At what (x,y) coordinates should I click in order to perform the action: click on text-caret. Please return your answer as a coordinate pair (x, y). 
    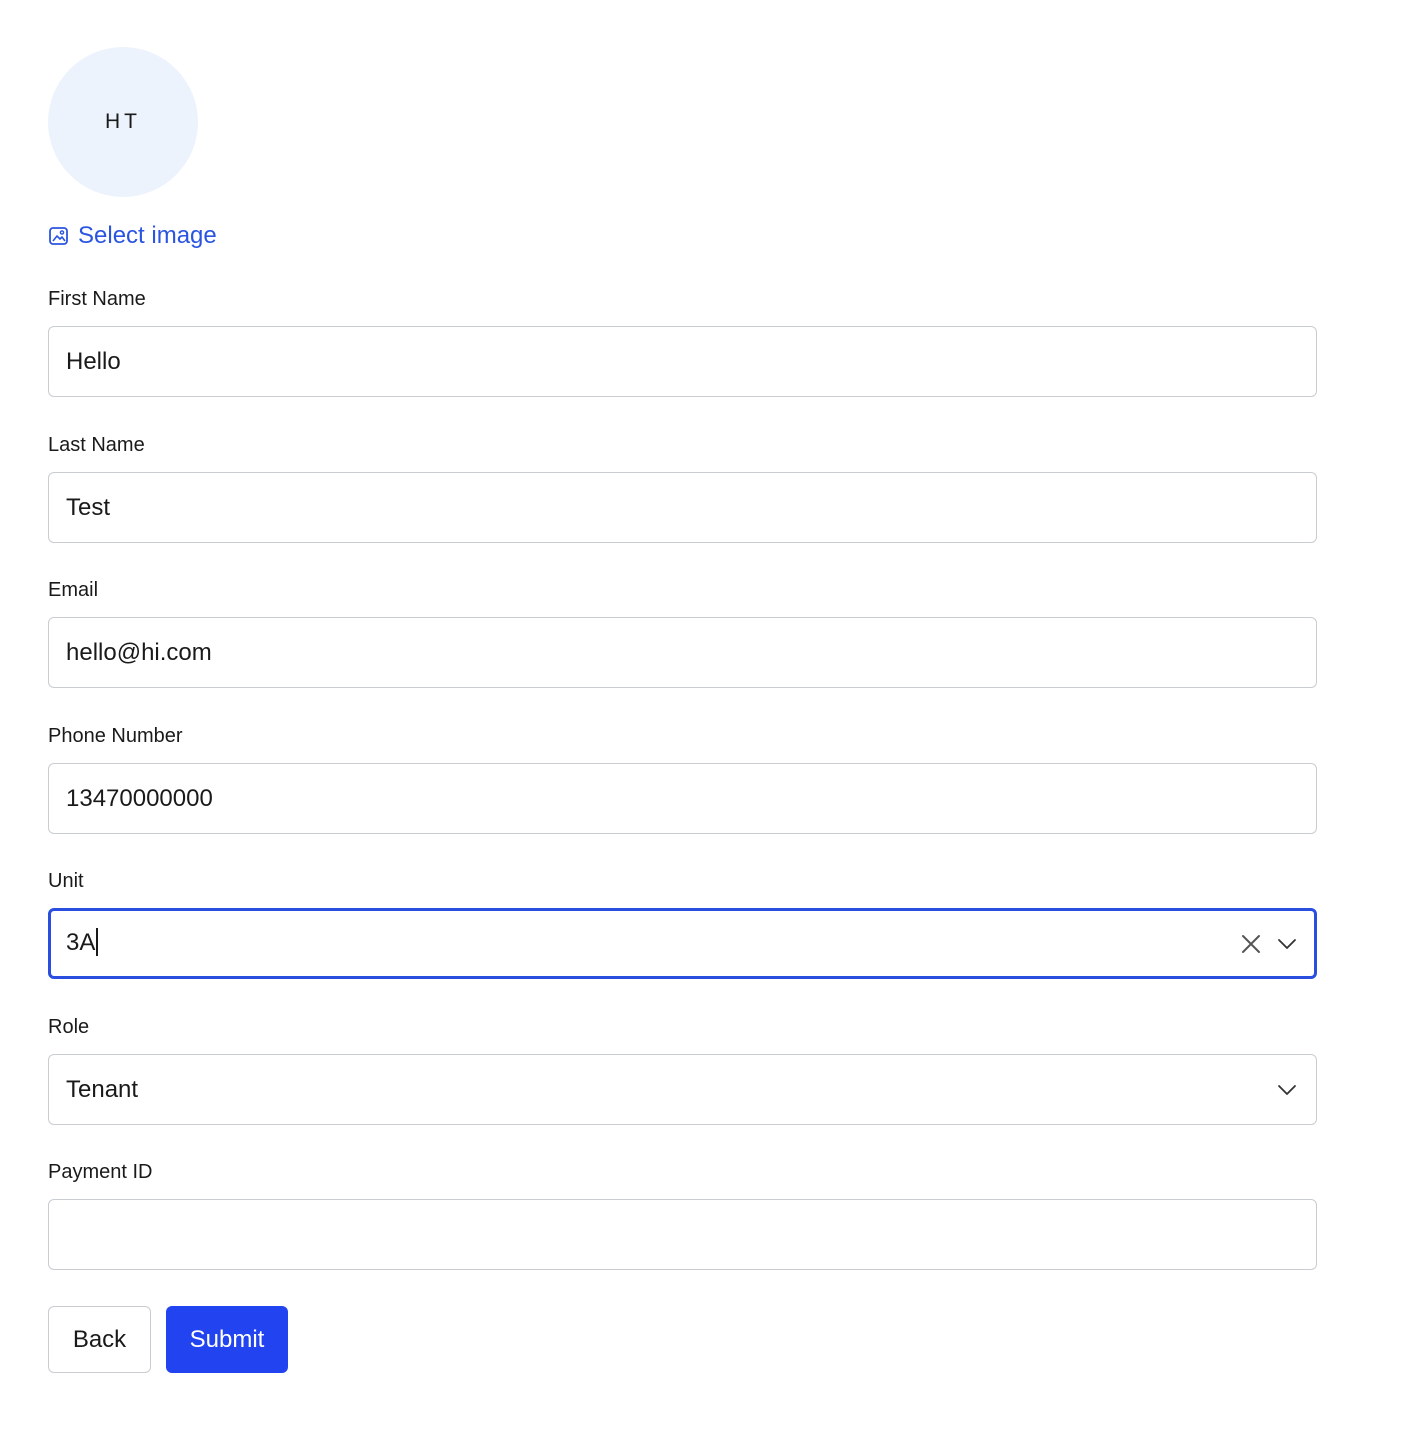
    Looking at the image, I should click on (97, 941).